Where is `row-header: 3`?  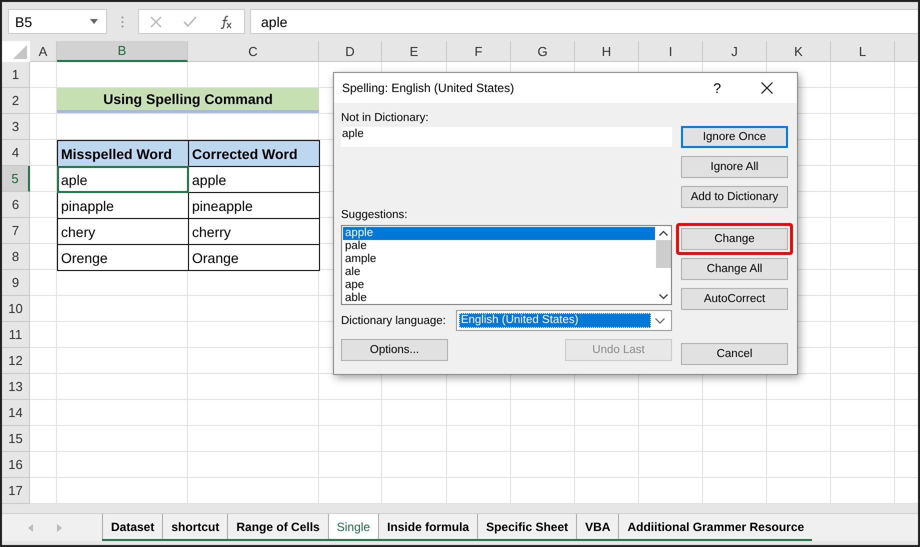 row-header: 3 is located at coordinates (16, 127).